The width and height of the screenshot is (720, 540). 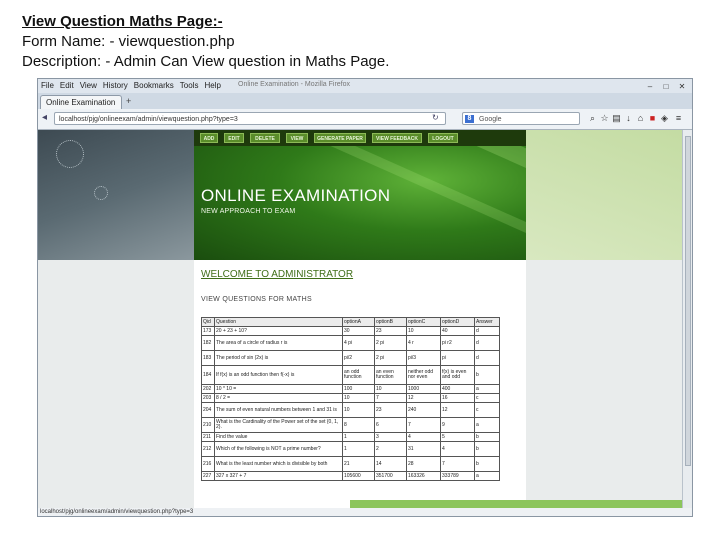 I want to click on table-cell: an odd function, so click(x=358, y=375).